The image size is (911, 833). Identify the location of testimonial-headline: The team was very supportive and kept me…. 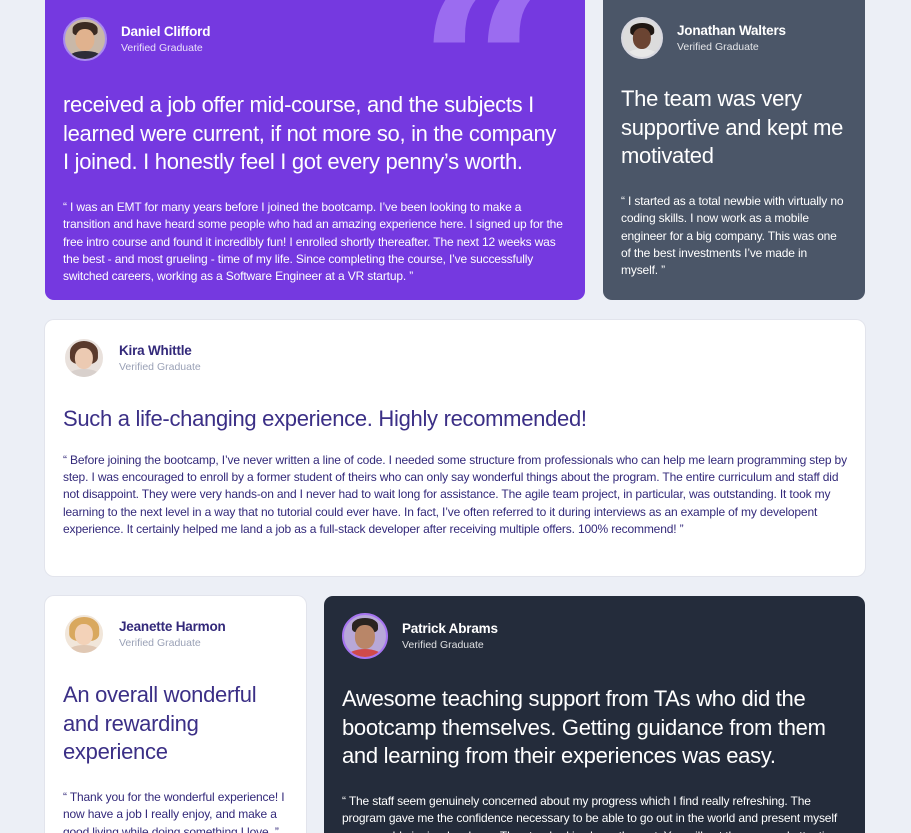
(732, 127).